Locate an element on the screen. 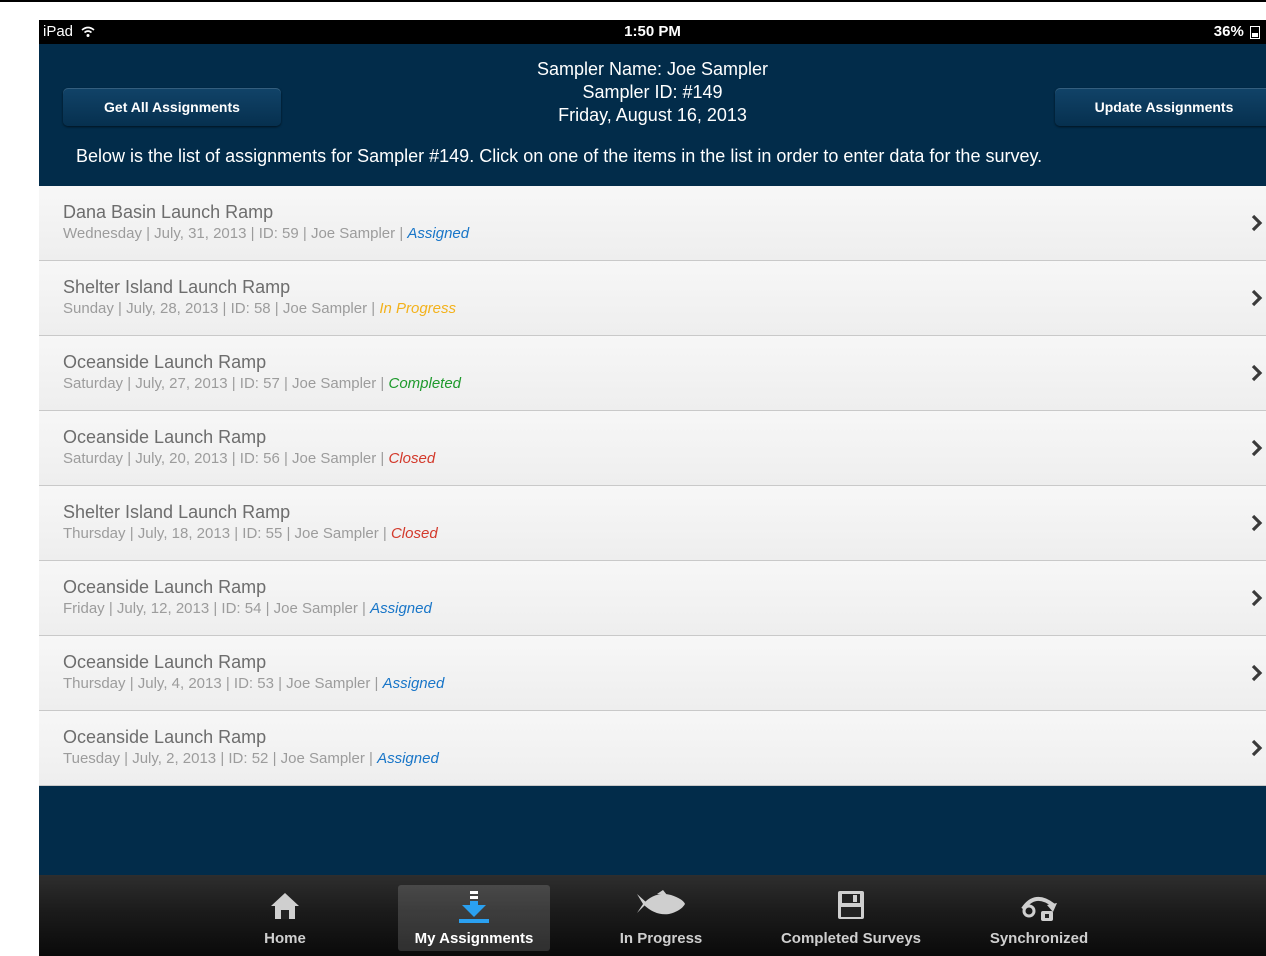 This screenshot has width=1266, height=956. battery-icon is located at coordinates (1255, 32).